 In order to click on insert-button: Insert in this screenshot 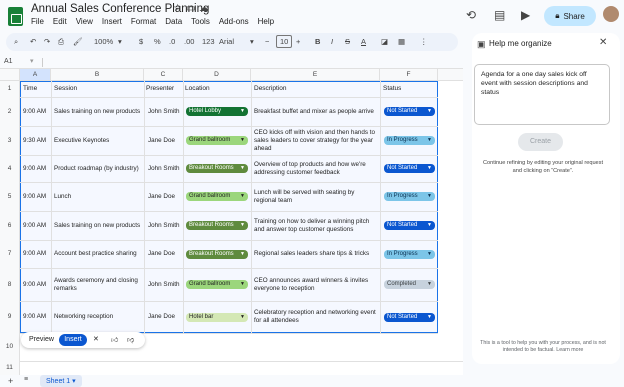, I will do `click(73, 340)`.